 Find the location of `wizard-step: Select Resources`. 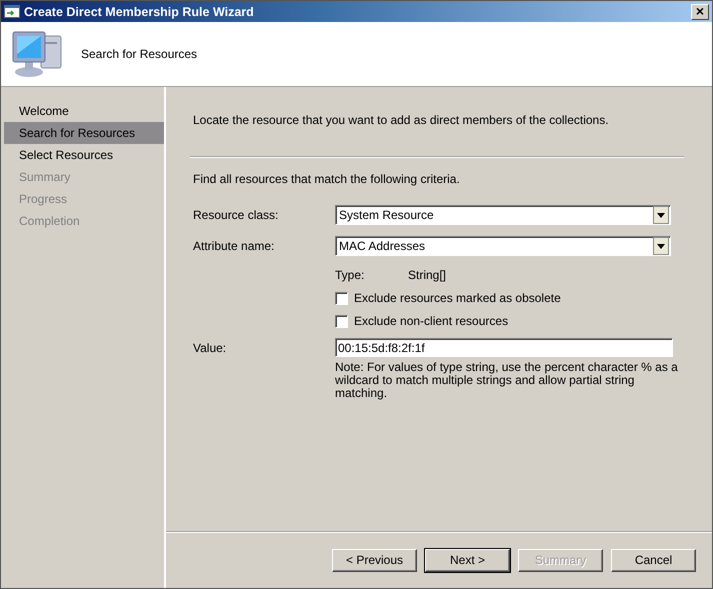

wizard-step: Select Resources is located at coordinates (84, 155).